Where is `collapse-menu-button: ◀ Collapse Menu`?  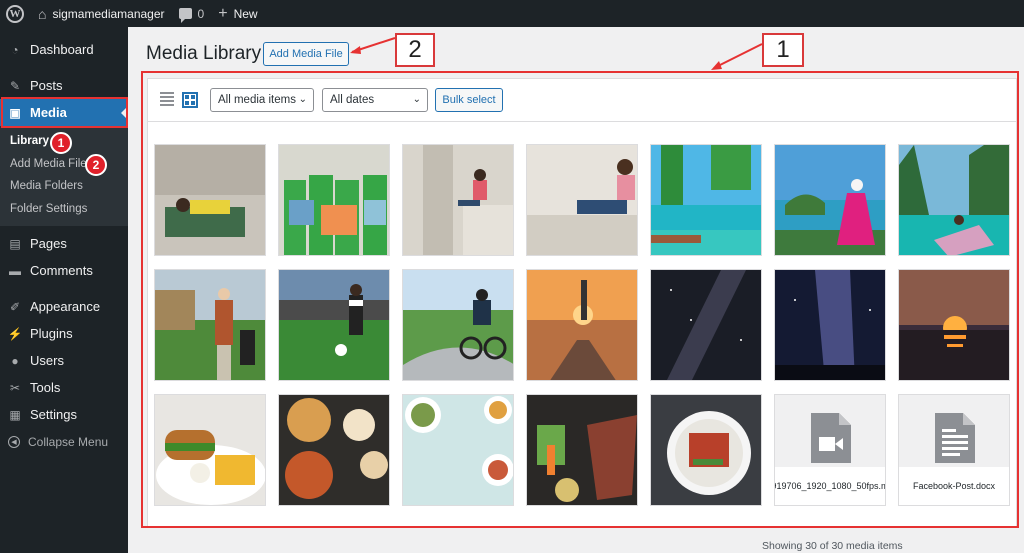
collapse-menu-button: ◀ Collapse Menu is located at coordinates (64, 441).